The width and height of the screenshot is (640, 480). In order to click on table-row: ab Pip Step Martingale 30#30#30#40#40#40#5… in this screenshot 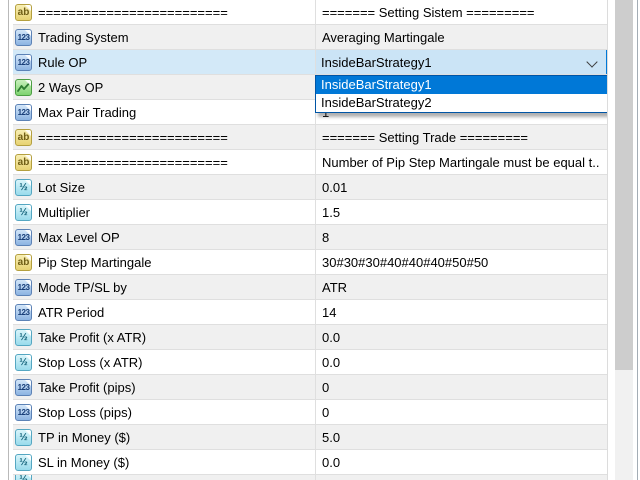, I will do `click(310, 262)`.